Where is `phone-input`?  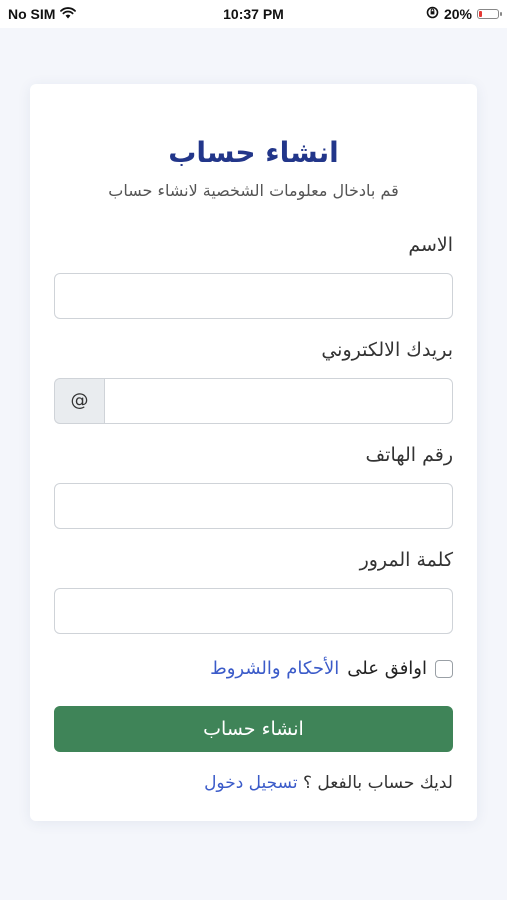
phone-input is located at coordinates (253, 506).